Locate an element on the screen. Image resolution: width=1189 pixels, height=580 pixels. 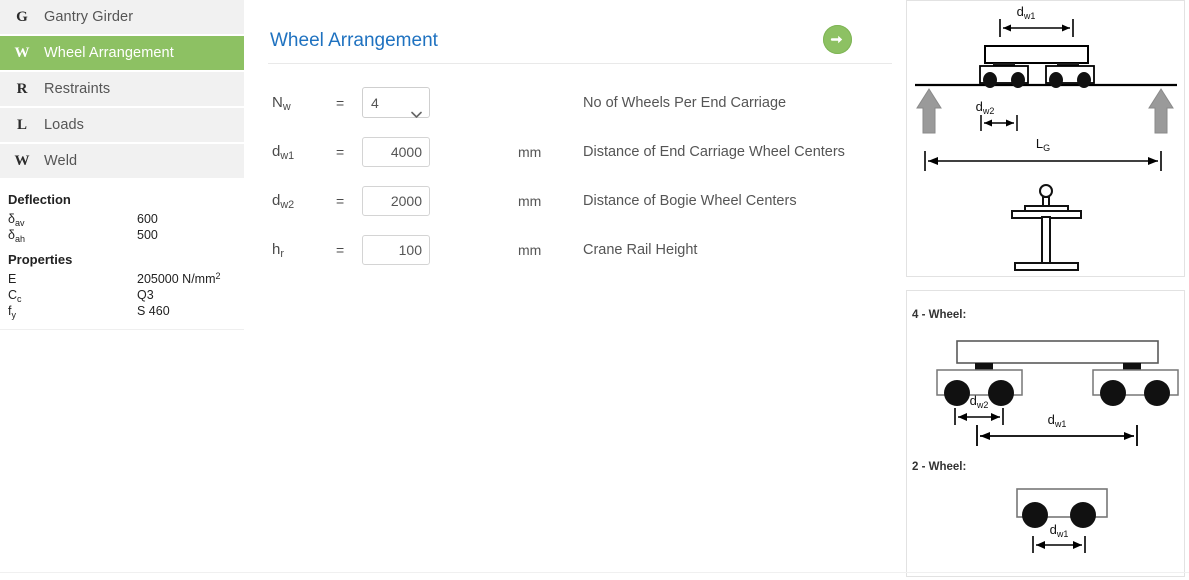
wheel-arrangement-panel: 4 - Wheel: 2 - Wheel: dw2 dw1 dw1 is located at coordinates (1045, 433).